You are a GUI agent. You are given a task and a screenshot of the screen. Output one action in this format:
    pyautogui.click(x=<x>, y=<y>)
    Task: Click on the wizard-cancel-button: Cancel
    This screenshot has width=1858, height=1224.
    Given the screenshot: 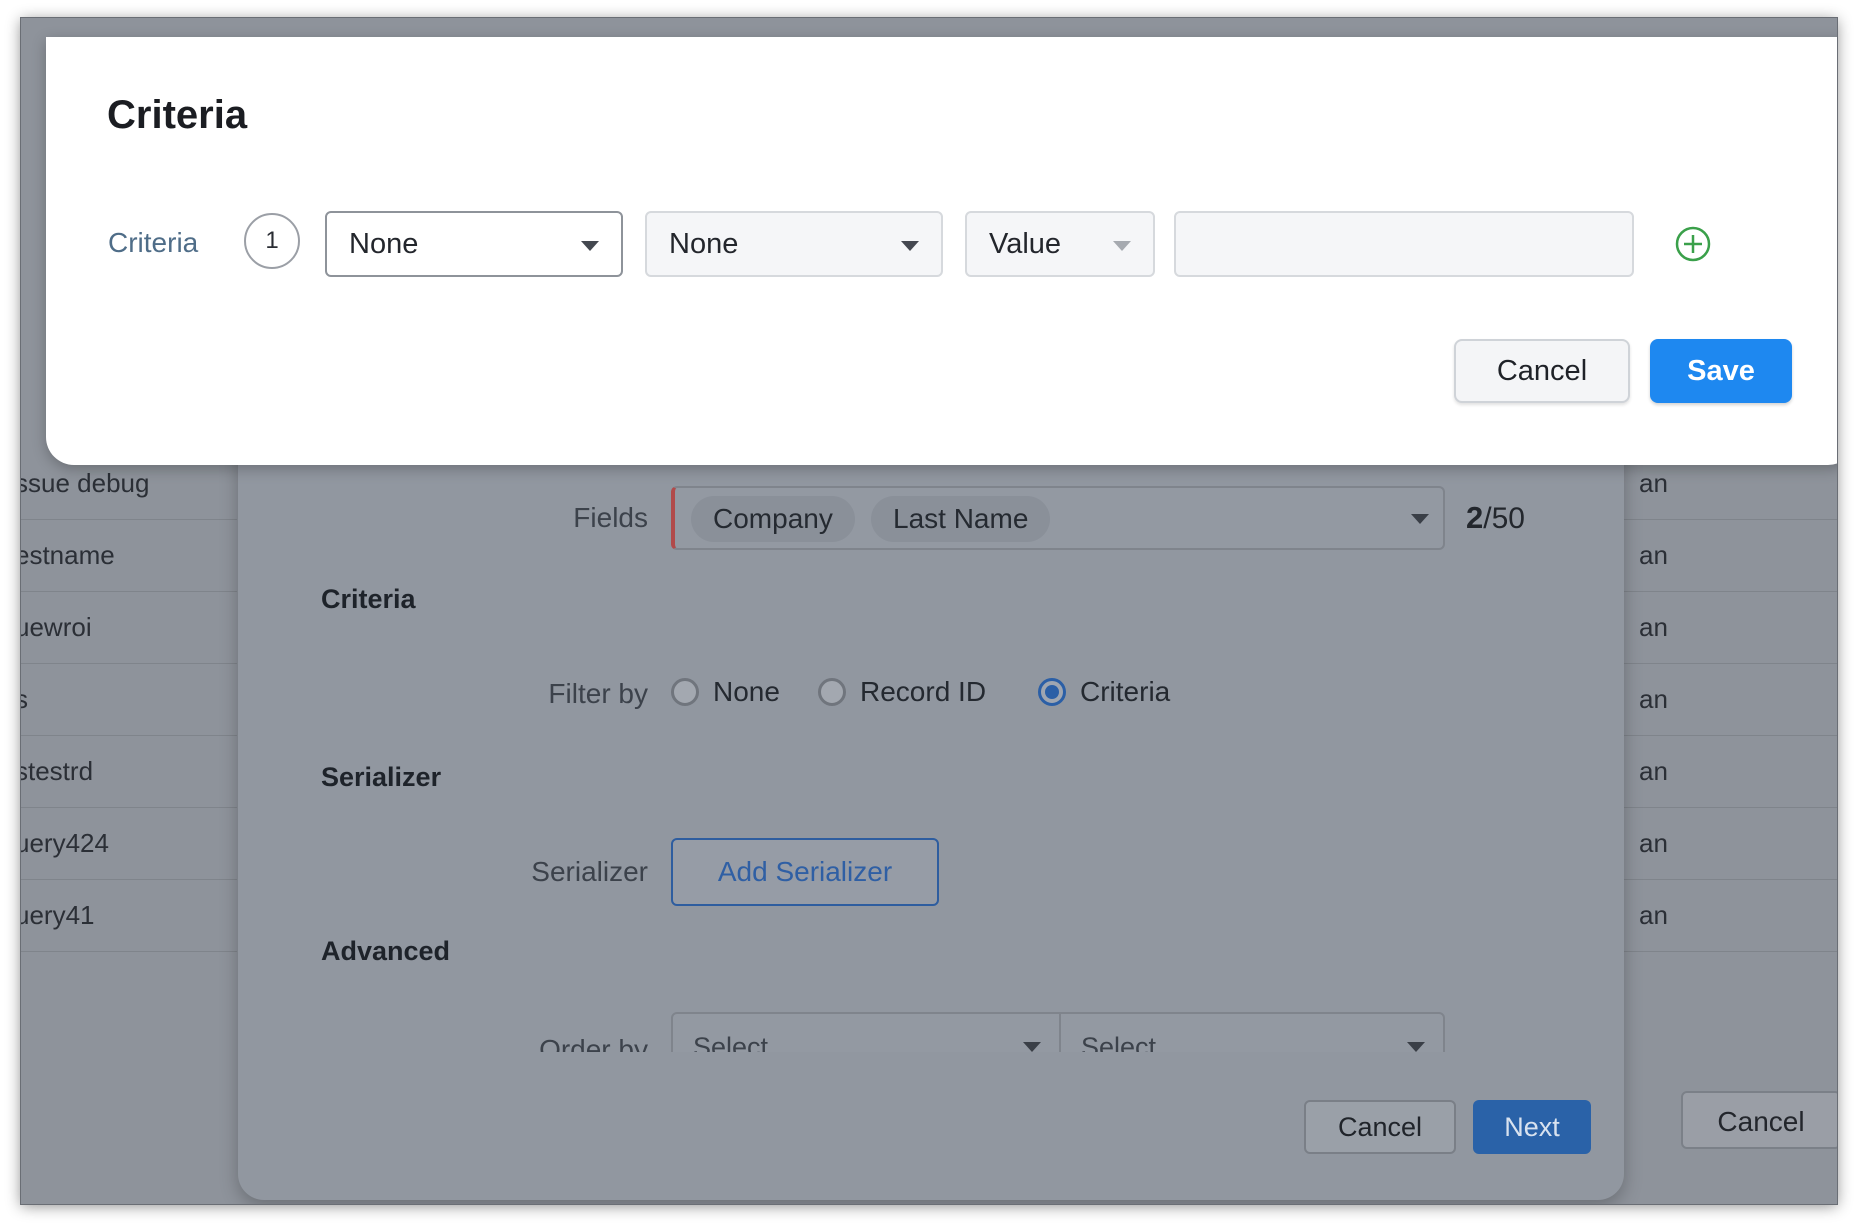 What is the action you would take?
    pyautogui.click(x=1380, y=1127)
    